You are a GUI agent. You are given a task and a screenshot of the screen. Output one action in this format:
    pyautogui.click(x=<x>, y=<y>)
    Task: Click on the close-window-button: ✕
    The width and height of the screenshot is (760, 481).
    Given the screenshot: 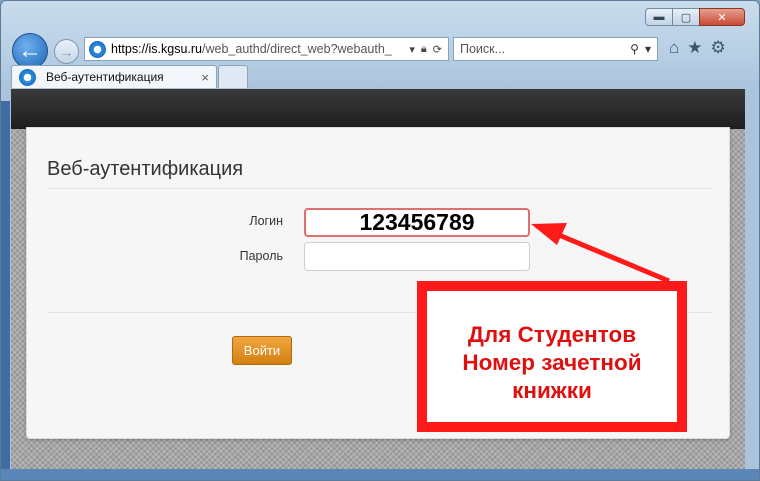 What is the action you would take?
    pyautogui.click(x=722, y=17)
    